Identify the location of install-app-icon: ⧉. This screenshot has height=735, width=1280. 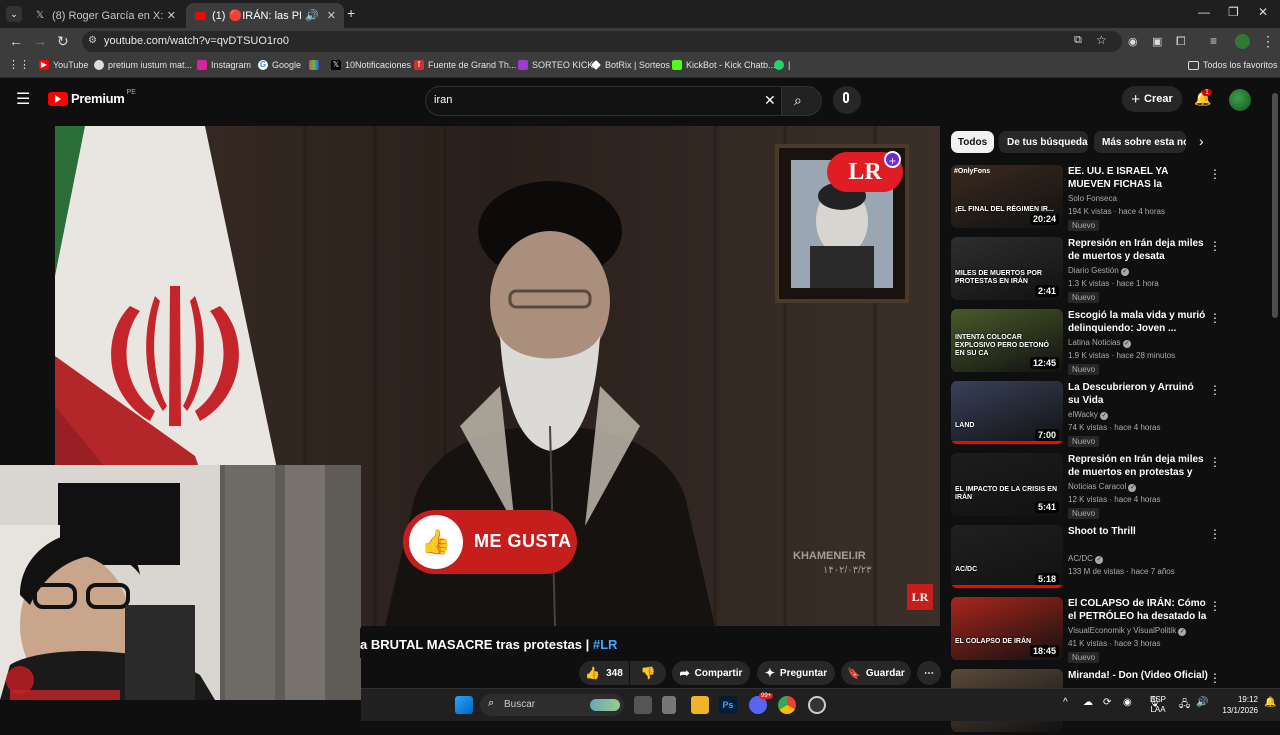
(1078, 40).